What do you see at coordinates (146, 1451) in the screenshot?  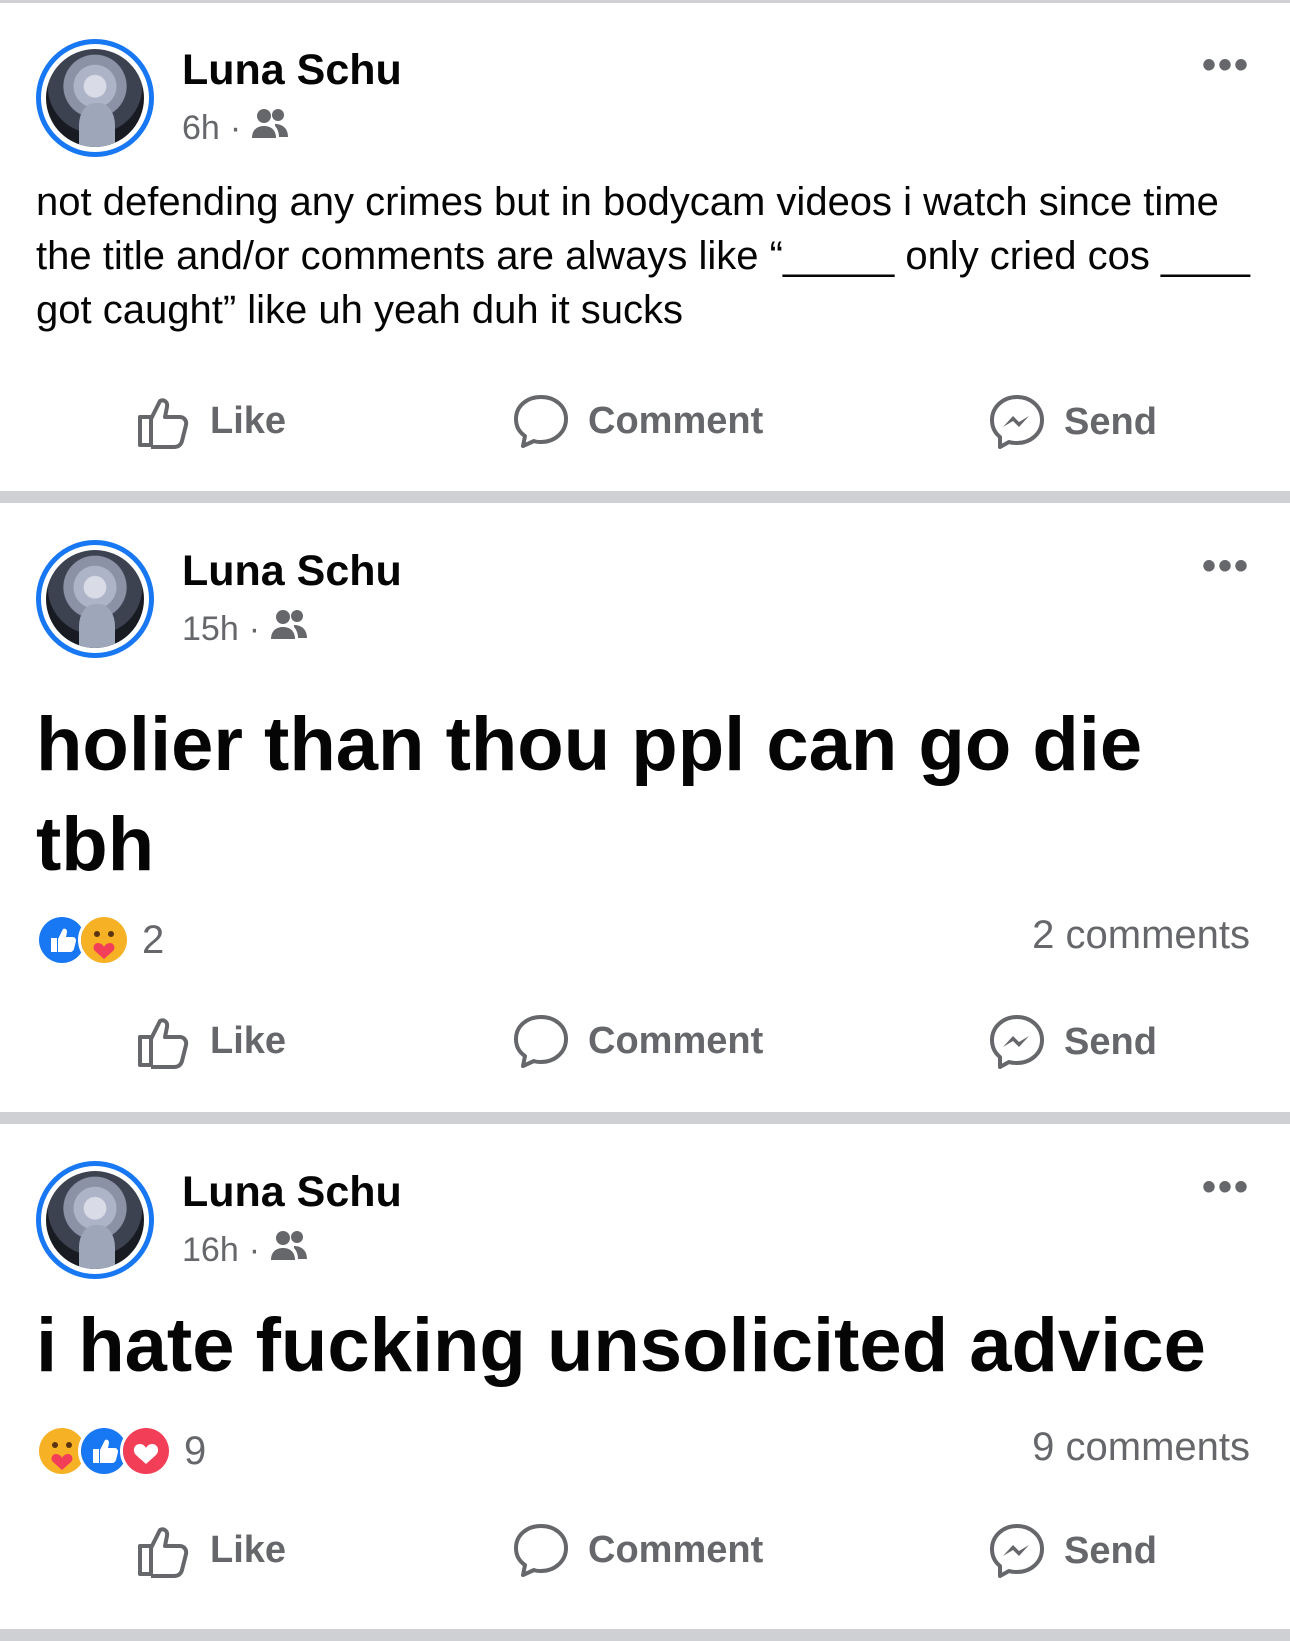 I see `love-reaction-icon` at bounding box center [146, 1451].